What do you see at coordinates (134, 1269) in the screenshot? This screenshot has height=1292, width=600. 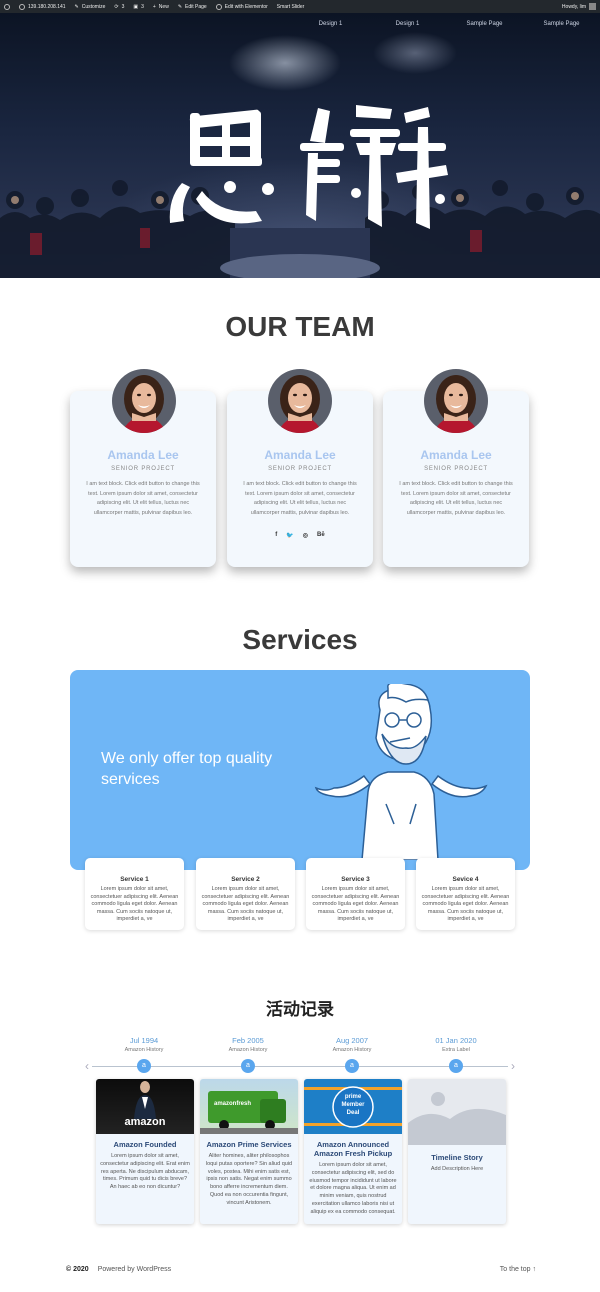 I see `powered-by-link: Powered by WordPress` at bounding box center [134, 1269].